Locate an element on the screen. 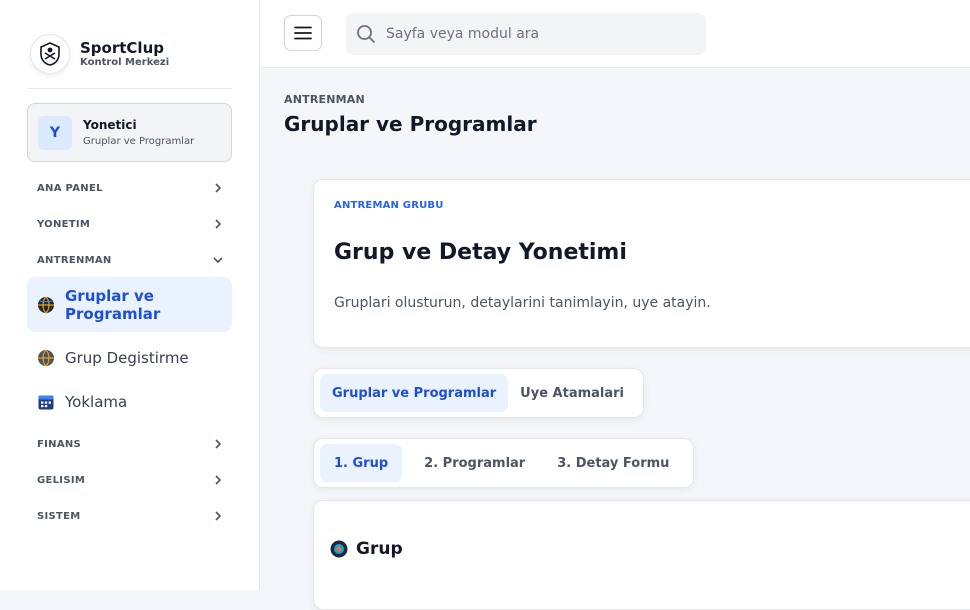 This screenshot has width=970, height=610. nav-section-ana-panel: ANA PANEL is located at coordinates (129, 188).